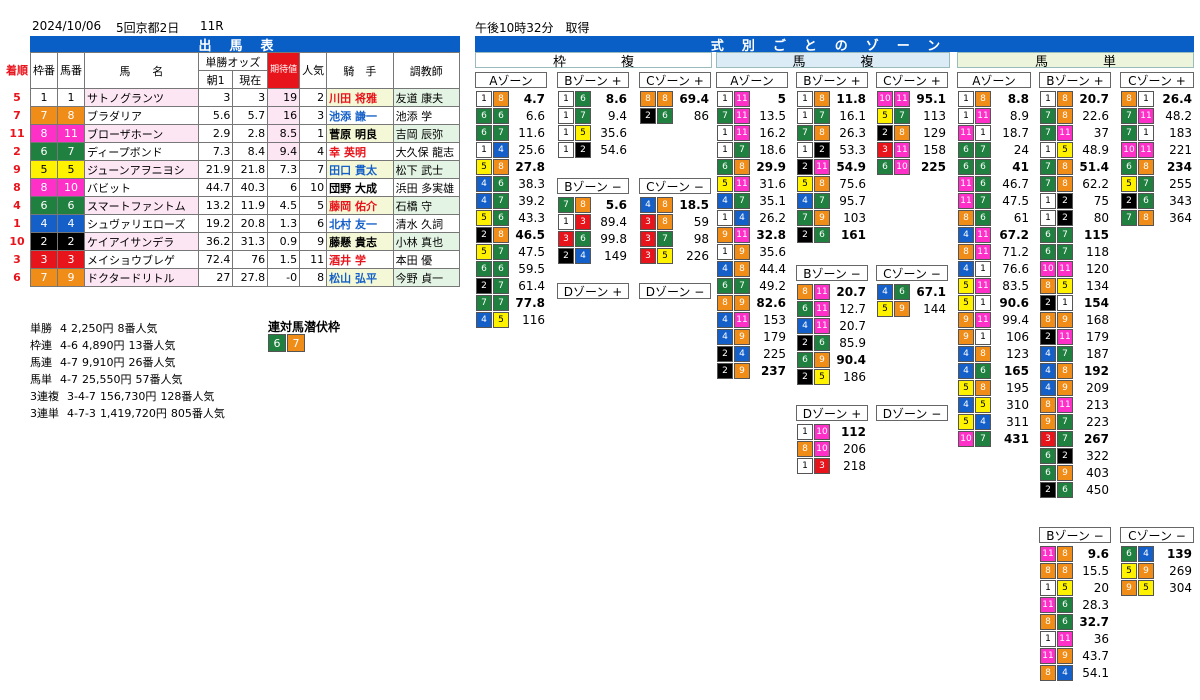  What do you see at coordinates (81, 396) in the screenshot?
I see `payout-combo: 3-4-7` at bounding box center [81, 396].